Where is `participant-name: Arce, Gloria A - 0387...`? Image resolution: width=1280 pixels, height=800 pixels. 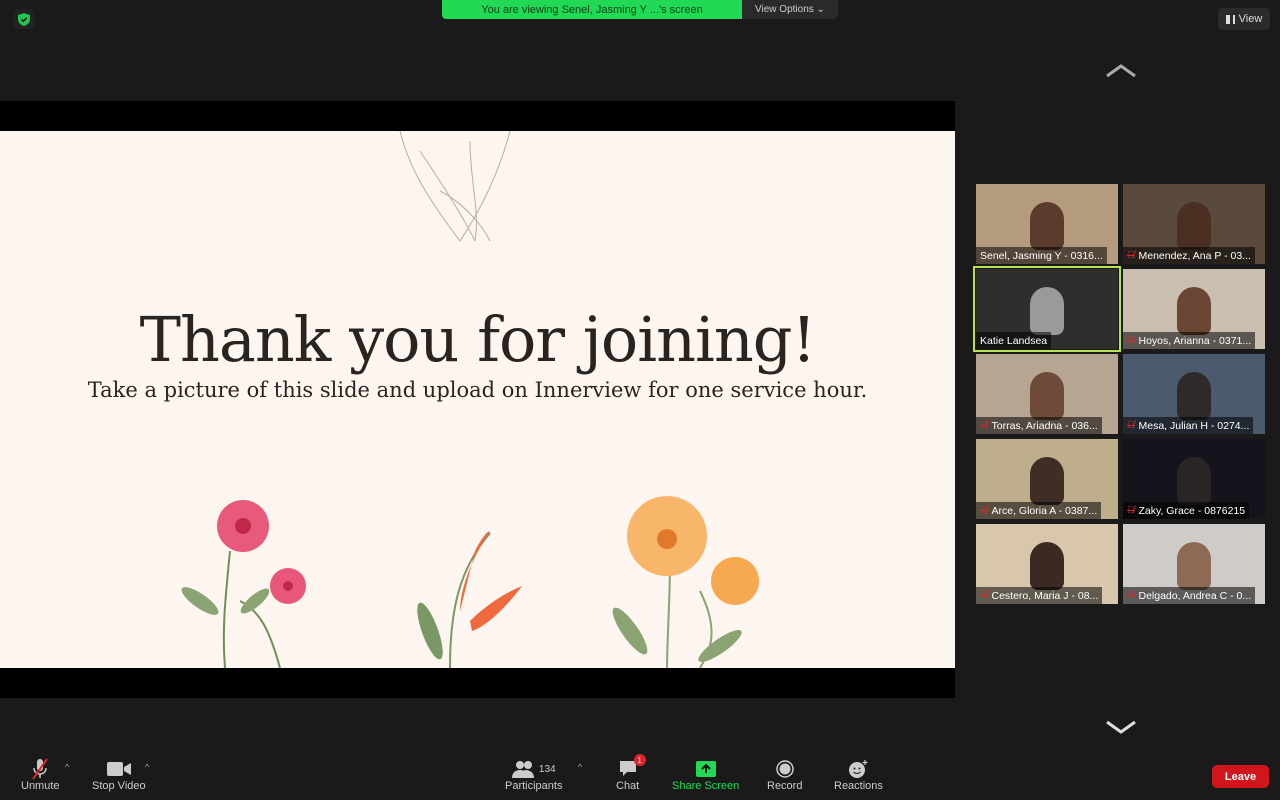
participant-name: Arce, Gloria A - 0387... is located at coordinates (1044, 510).